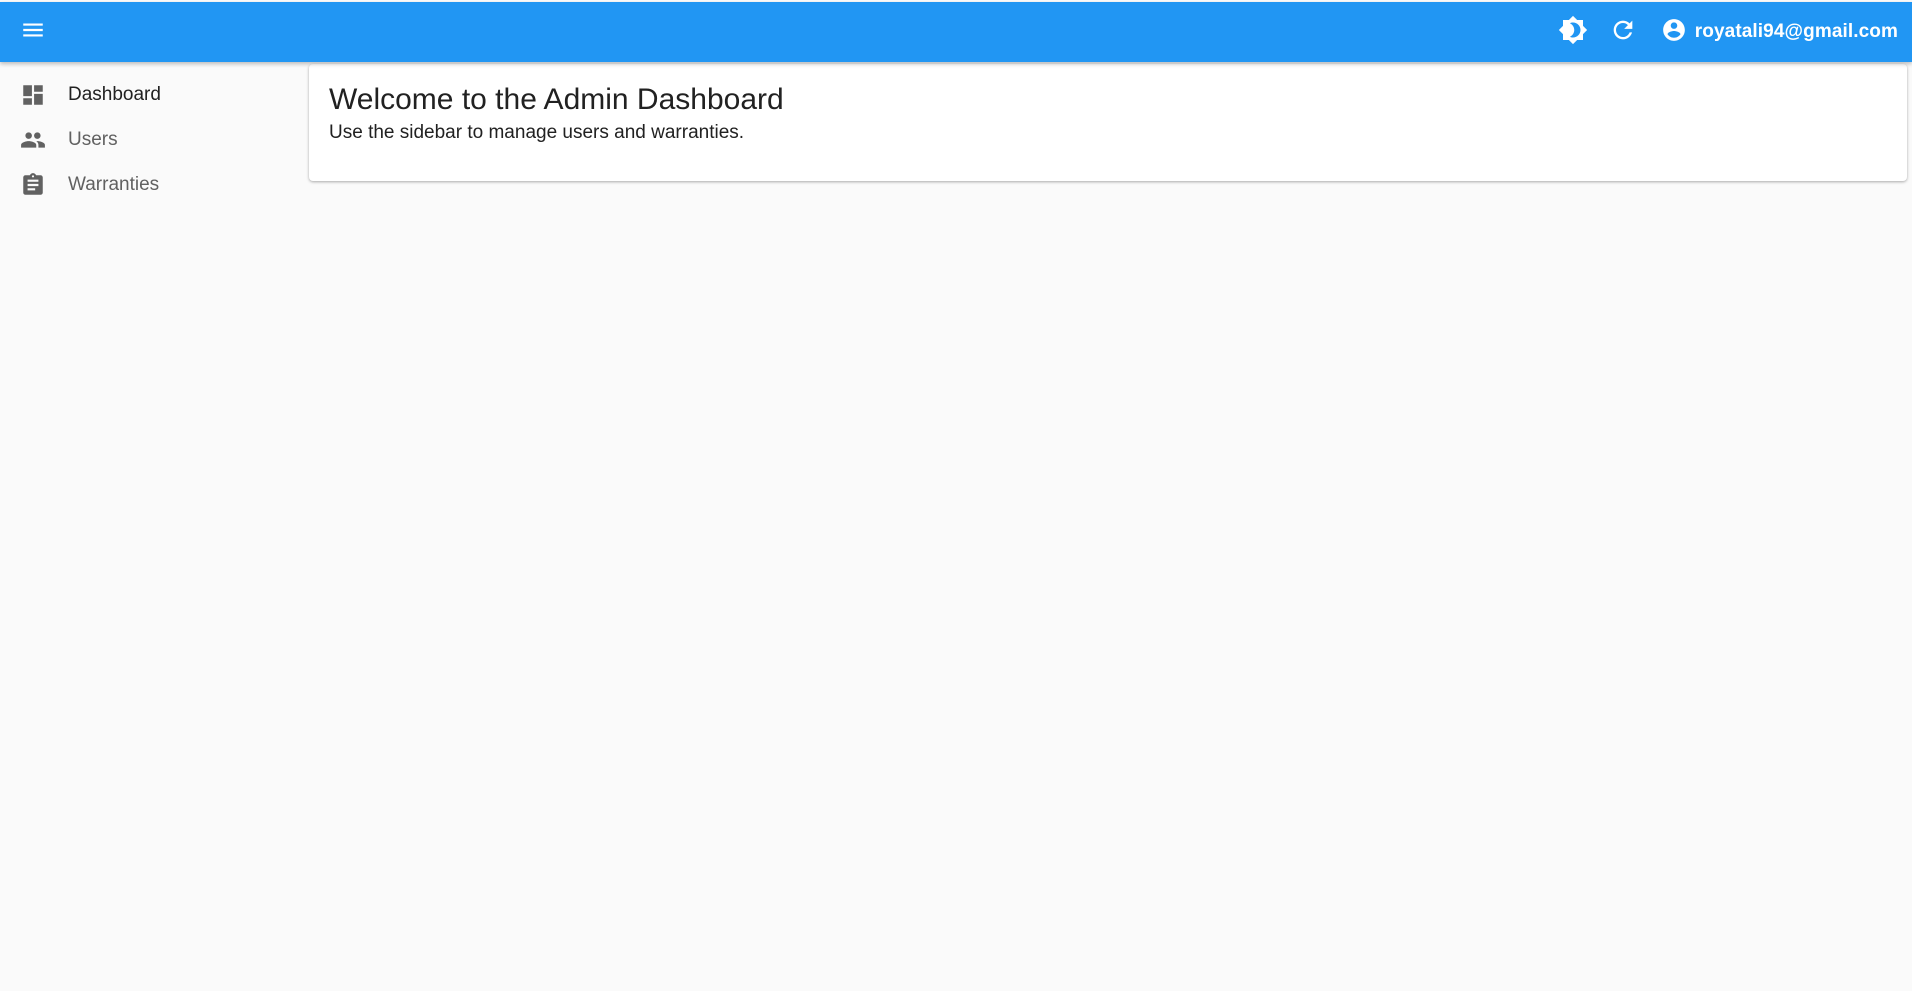 The image size is (1912, 991). I want to click on user-account: royatali94@gmail.com, so click(1779, 32).